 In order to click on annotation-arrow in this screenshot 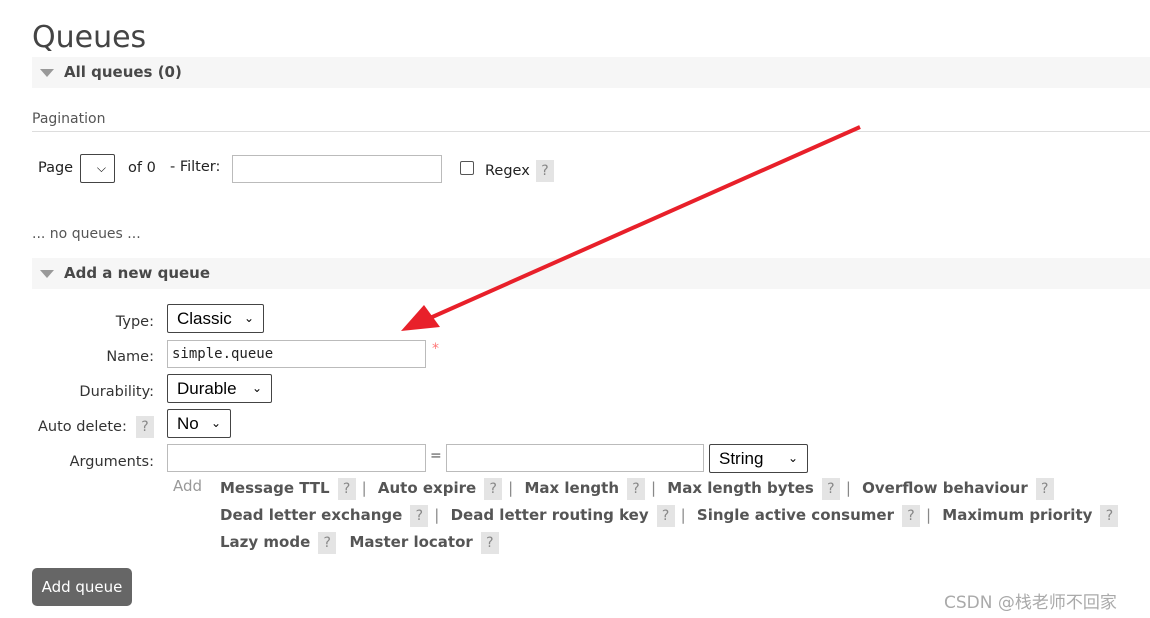, I will do `click(631, 228)`.